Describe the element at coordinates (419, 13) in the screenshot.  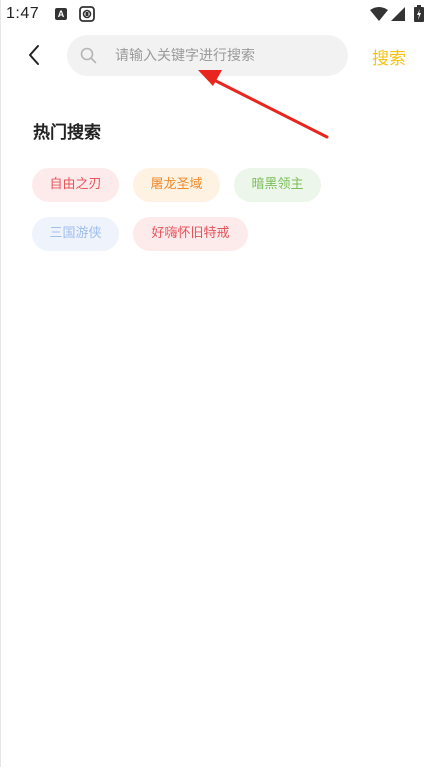
I see `battery-icon` at that location.